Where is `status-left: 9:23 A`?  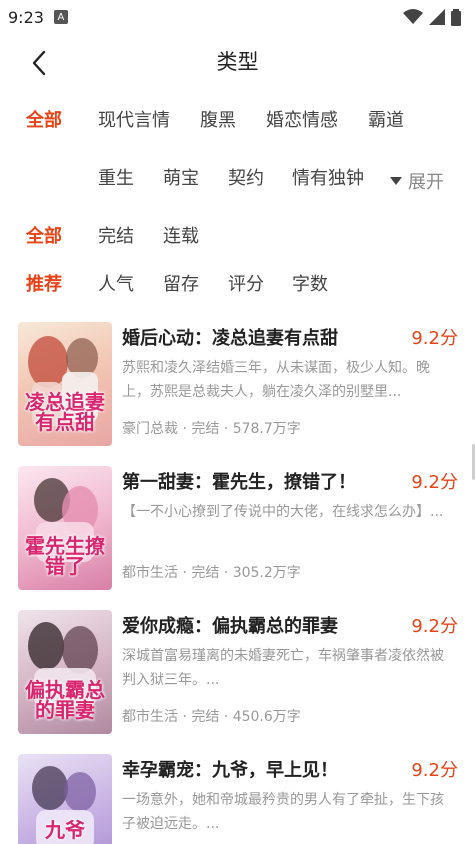 status-left: 9:23 A is located at coordinates (38, 17).